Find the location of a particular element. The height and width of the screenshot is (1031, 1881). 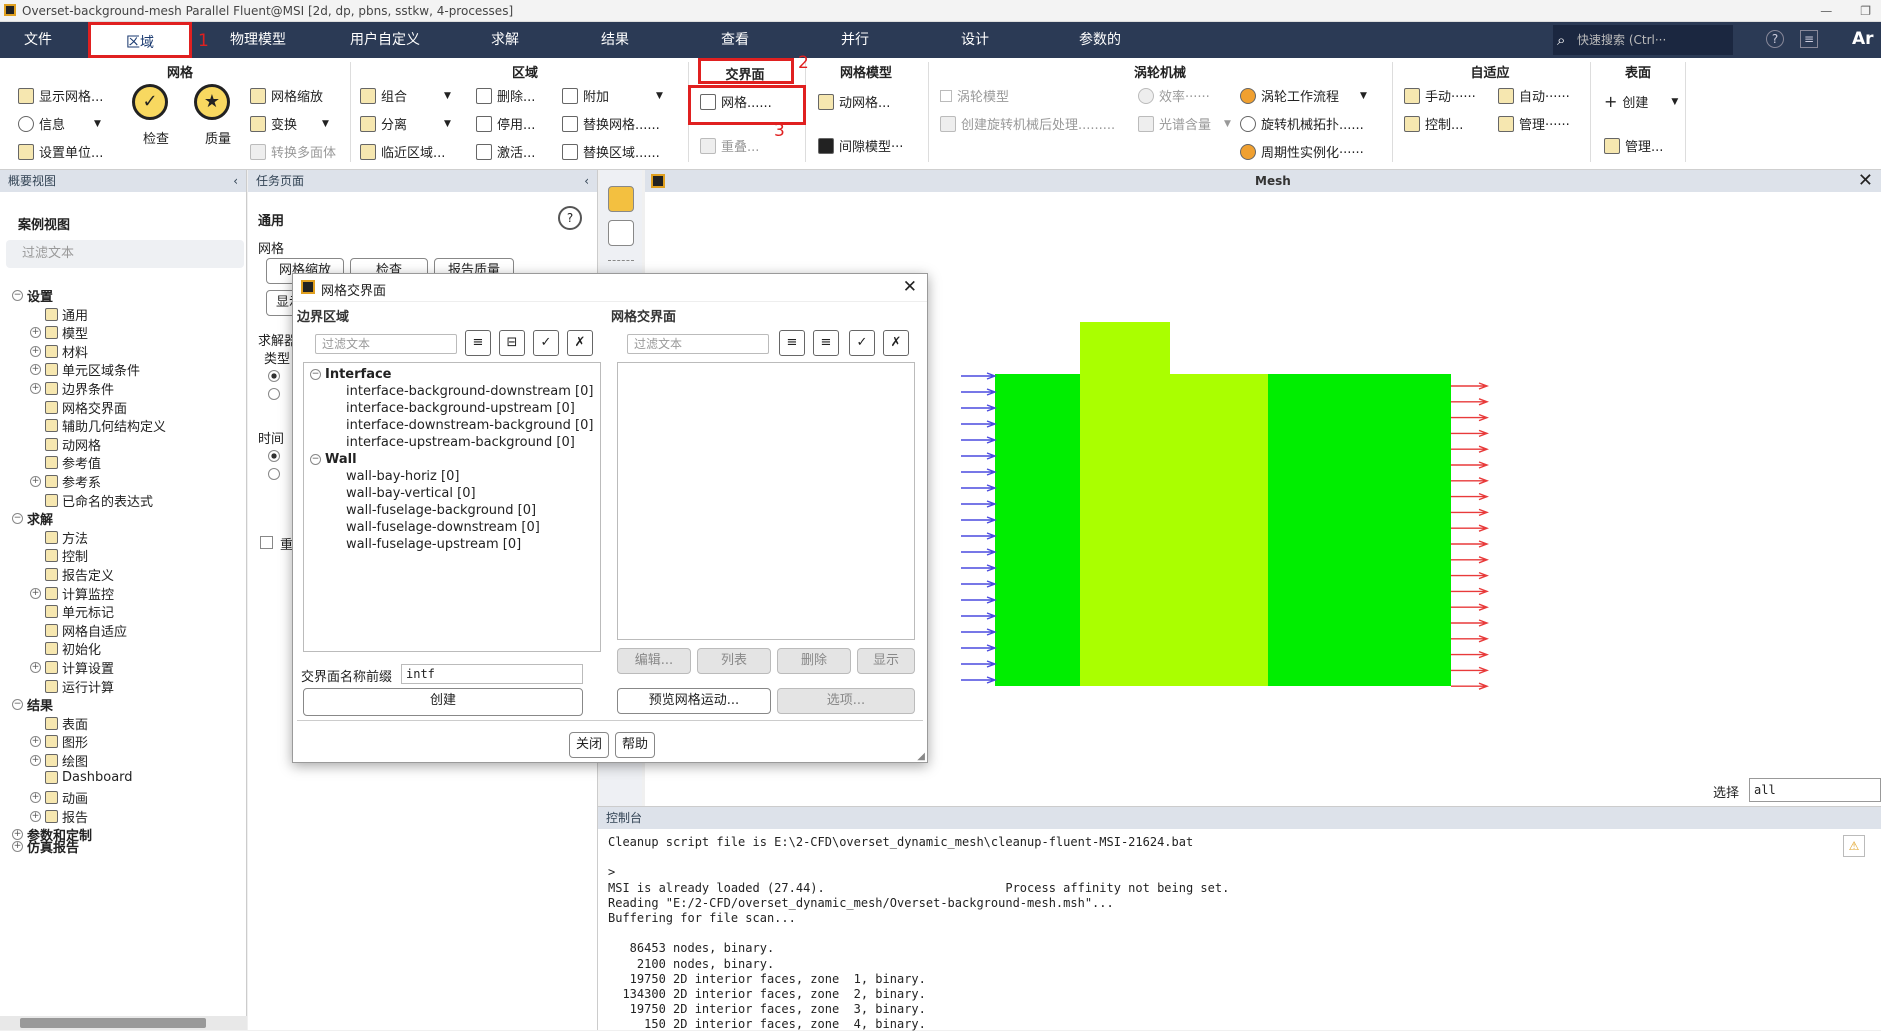

turbo-workflow-button: 涡轮工作流程 ▼ is located at coordinates (1303, 95).